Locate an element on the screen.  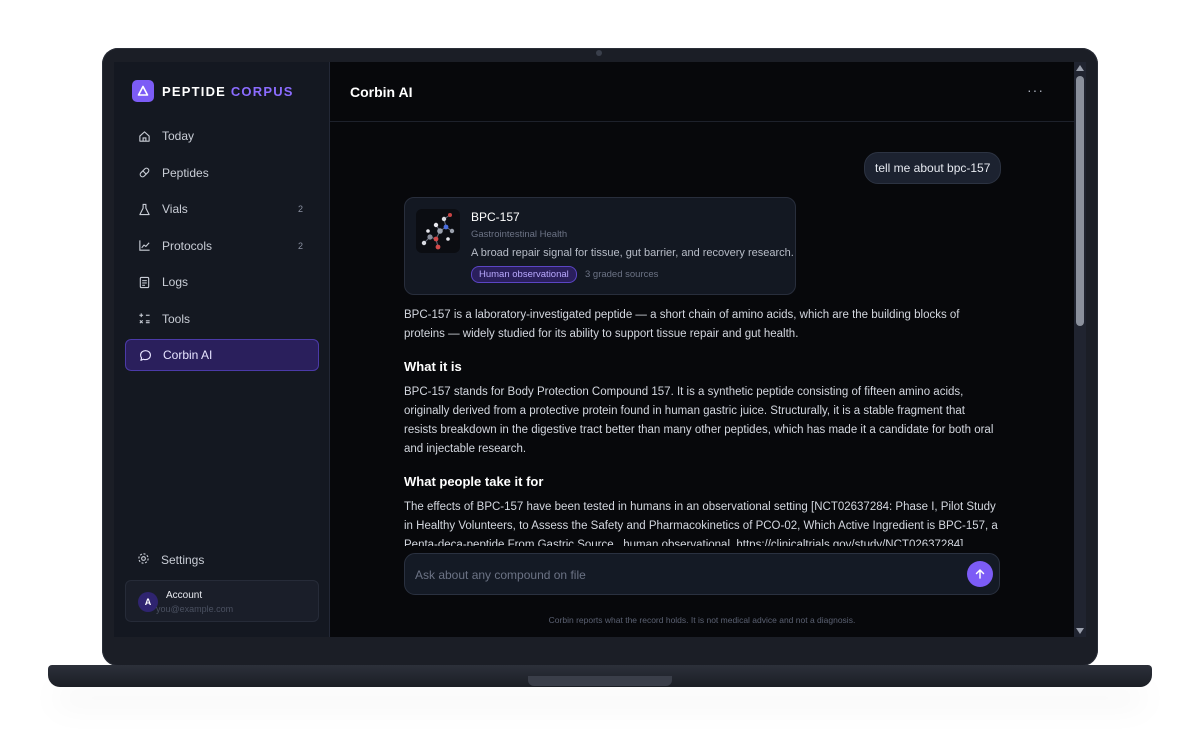
pill-icon is located at coordinates (144, 173).